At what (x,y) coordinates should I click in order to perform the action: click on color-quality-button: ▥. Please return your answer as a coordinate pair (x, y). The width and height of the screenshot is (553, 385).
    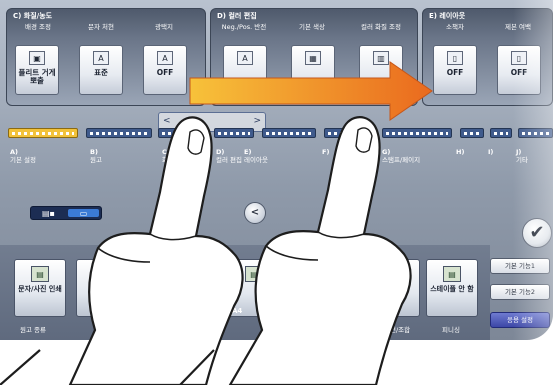
    Looking at the image, I should click on (381, 70).